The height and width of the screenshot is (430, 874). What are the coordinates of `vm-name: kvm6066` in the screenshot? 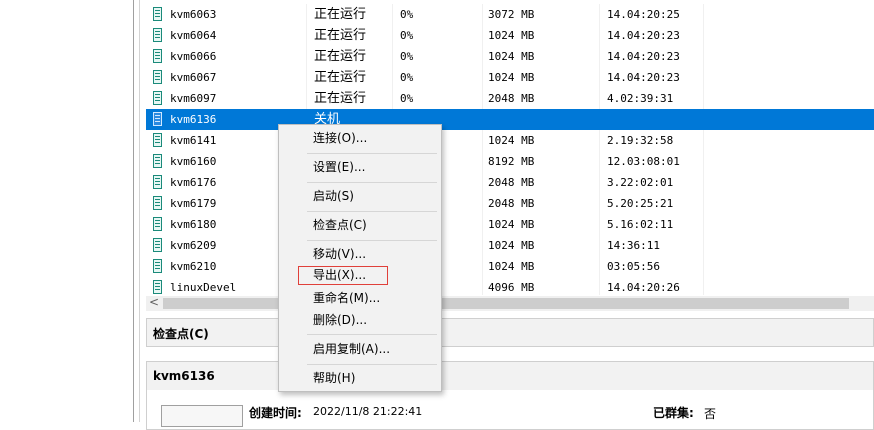 It's located at (193, 56).